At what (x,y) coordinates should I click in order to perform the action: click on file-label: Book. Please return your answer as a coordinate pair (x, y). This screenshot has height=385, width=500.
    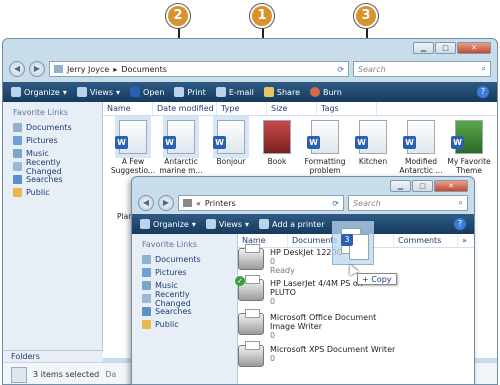
    Looking at the image, I should click on (277, 161).